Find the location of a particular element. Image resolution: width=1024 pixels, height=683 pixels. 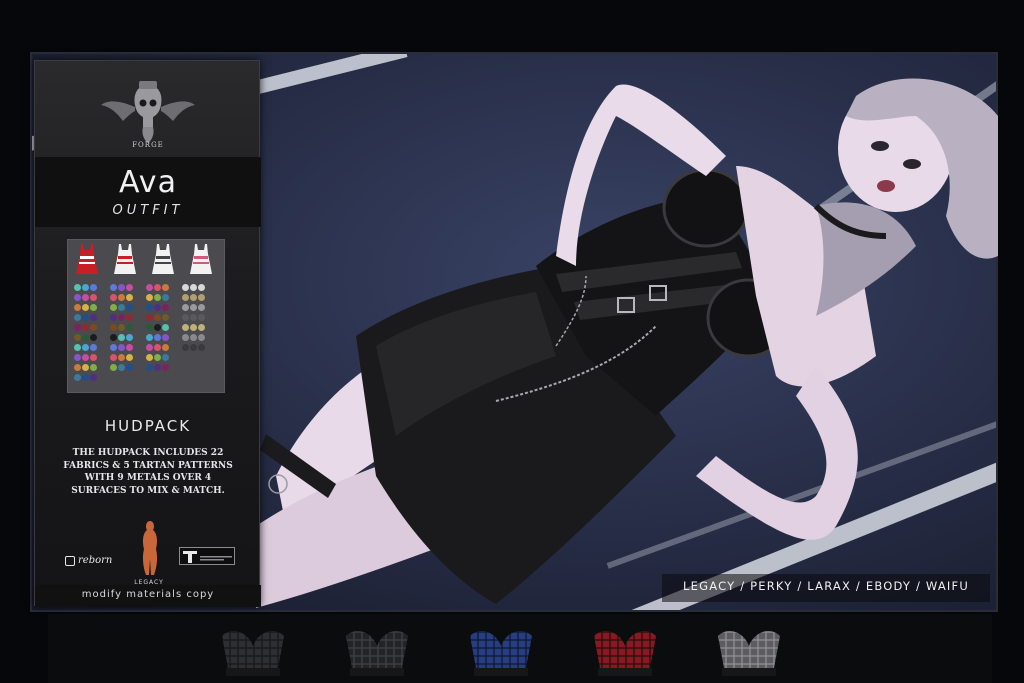

variant-blue-tartan-thumbnail is located at coordinates (501, 653).